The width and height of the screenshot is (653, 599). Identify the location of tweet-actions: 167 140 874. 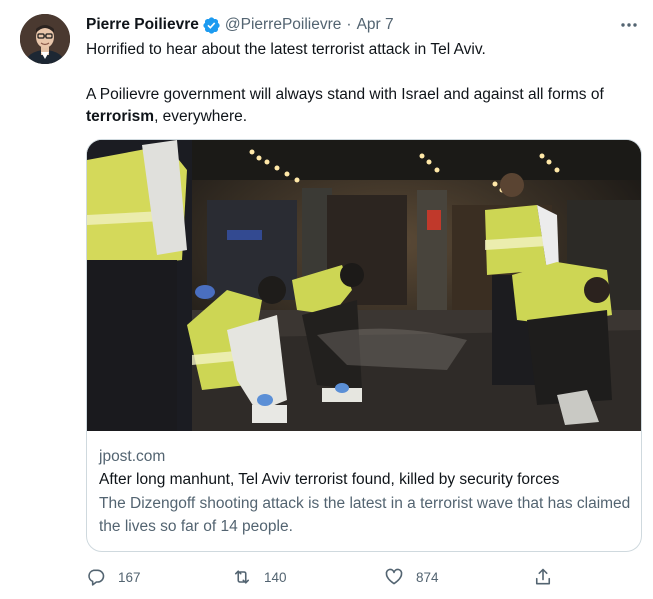
(321, 577).